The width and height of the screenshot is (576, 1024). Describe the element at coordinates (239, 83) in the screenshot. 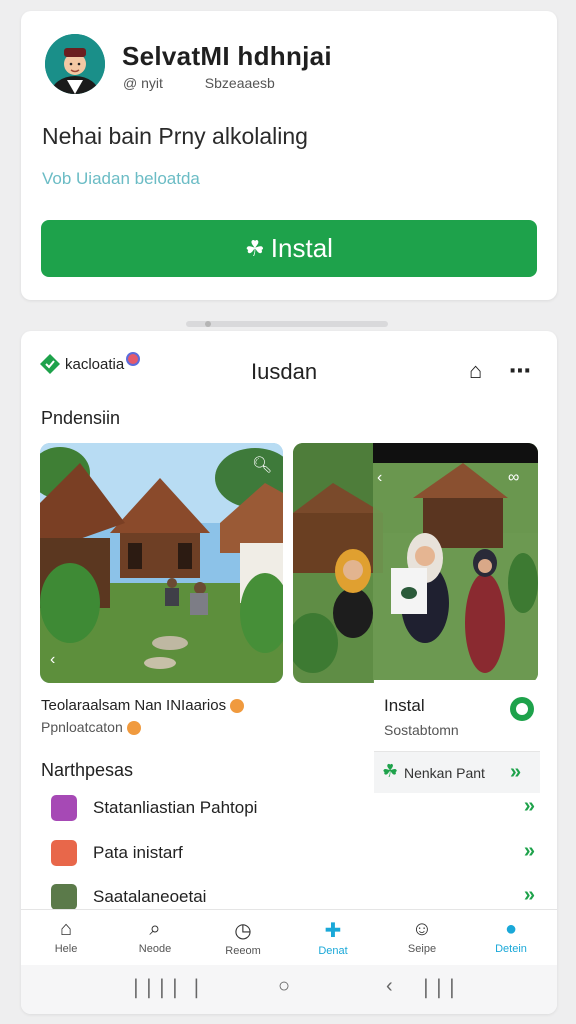

I see `category-label: Sbzeaaesb` at that location.